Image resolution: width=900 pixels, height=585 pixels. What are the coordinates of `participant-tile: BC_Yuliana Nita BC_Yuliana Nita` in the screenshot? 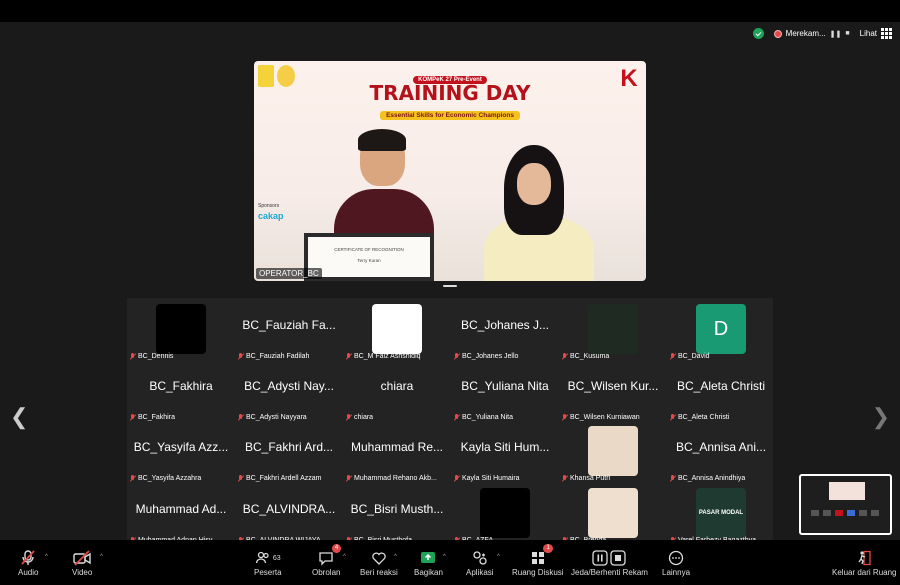 It's located at (505, 390).